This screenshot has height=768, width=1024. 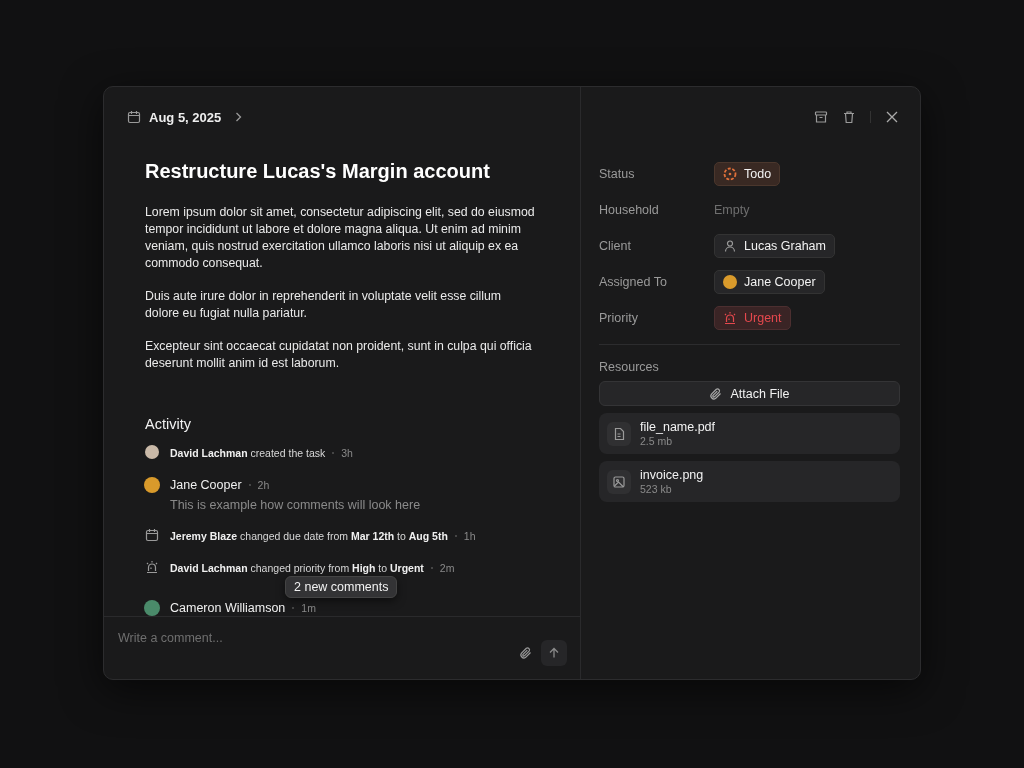 What do you see at coordinates (295, 505) in the screenshot?
I see `comment-text: This is example how comments will look here` at bounding box center [295, 505].